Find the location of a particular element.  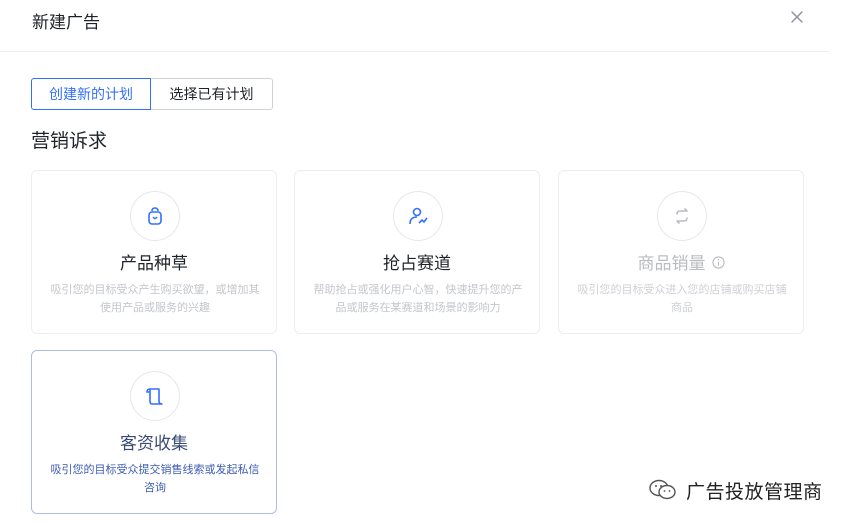

scroll-icon is located at coordinates (154, 396).